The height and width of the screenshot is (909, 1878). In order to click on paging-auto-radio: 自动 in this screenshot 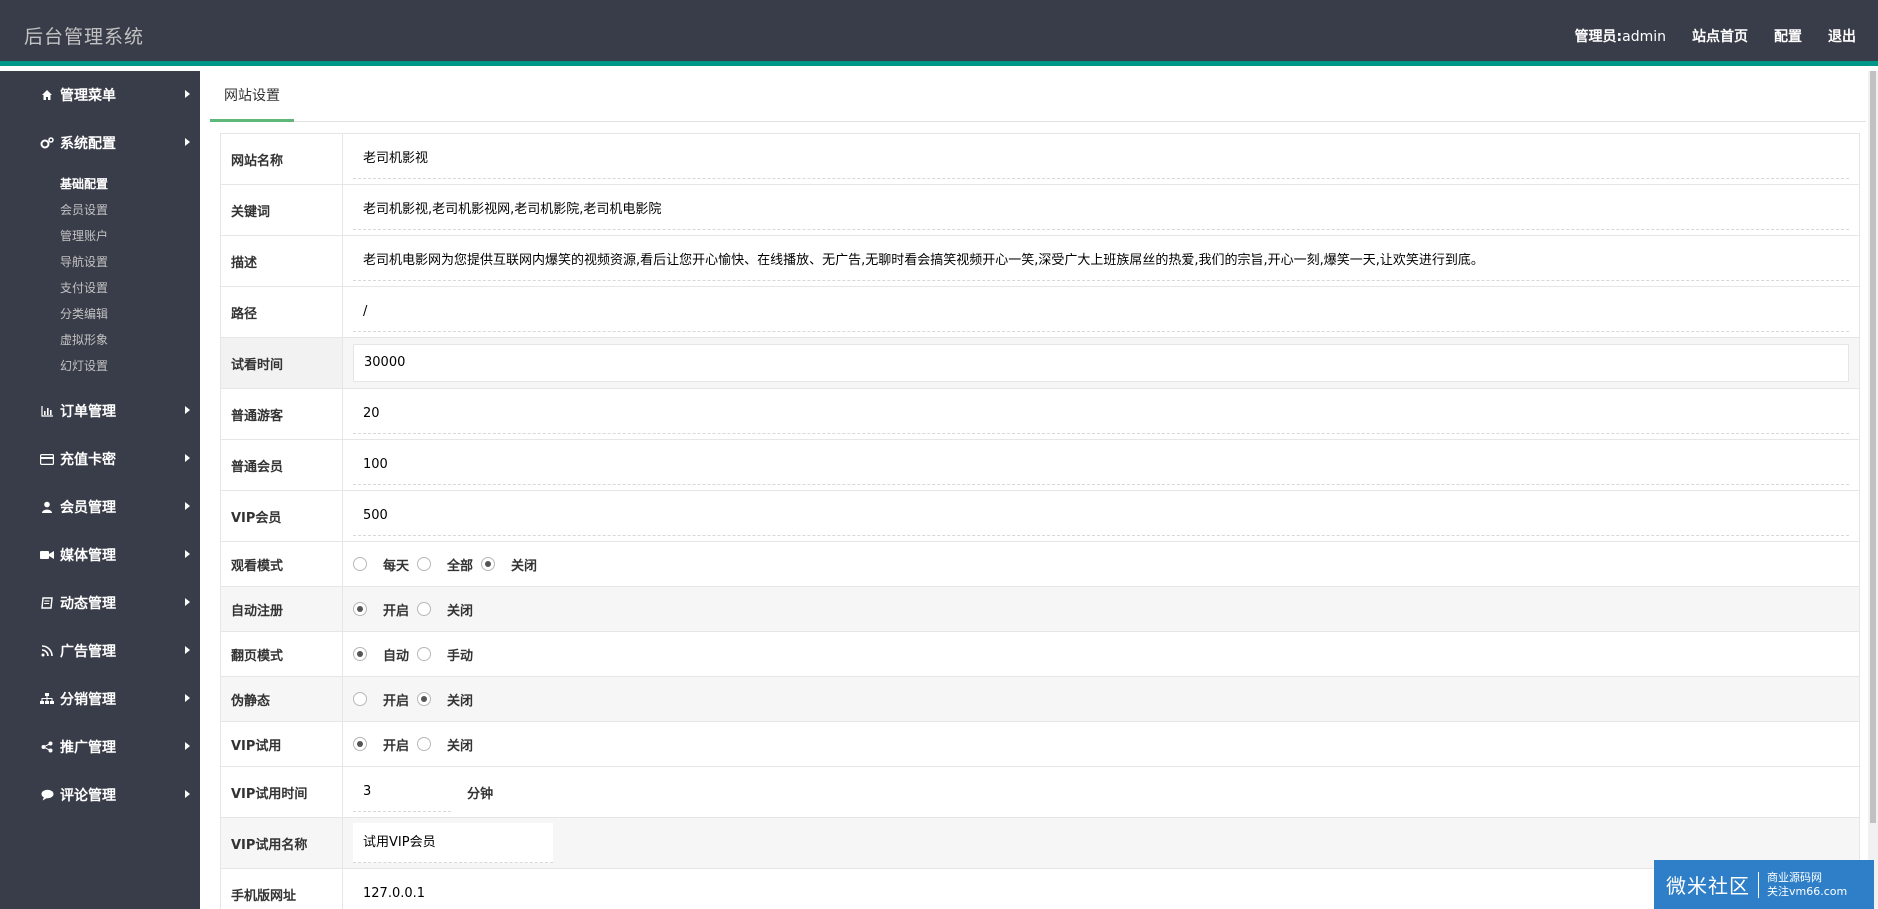, I will do `click(381, 654)`.